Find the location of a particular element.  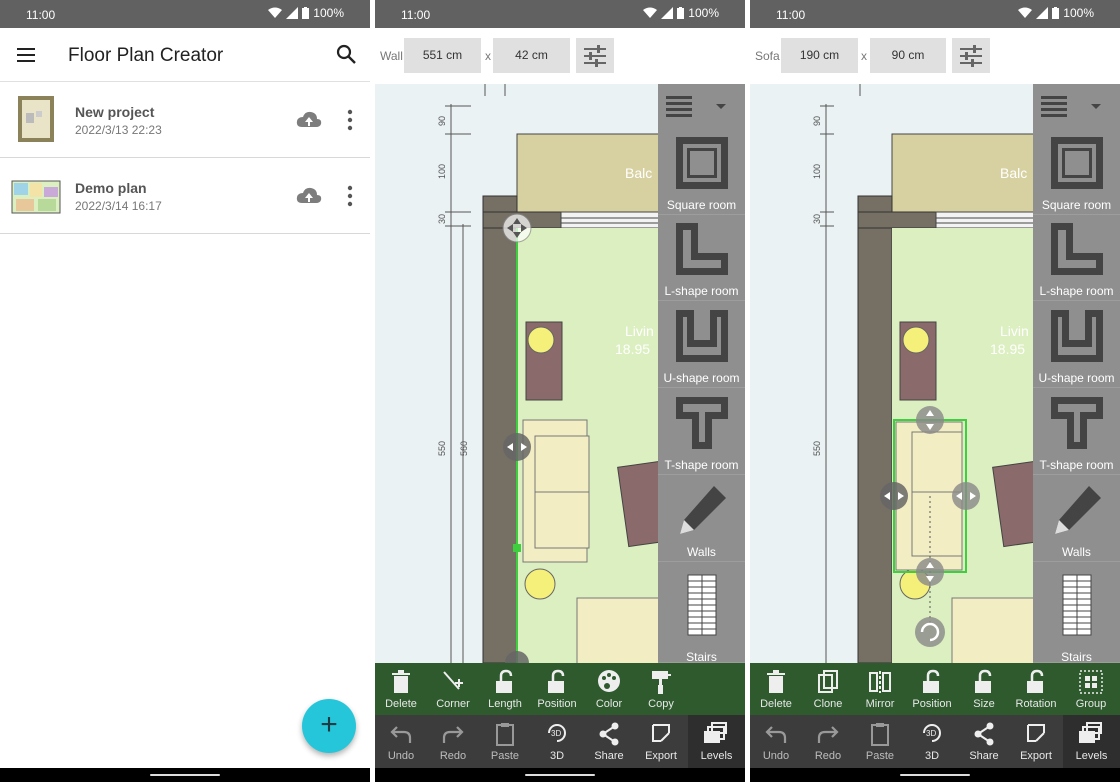

u-shape-room-icon is located at coordinates (702, 336).